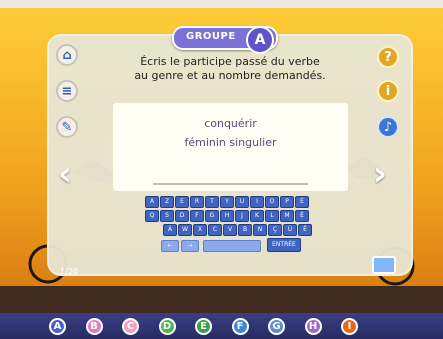 The image size is (443, 339). Describe the element at coordinates (388, 127) in the screenshot. I see `sound-icon: ♪` at that location.